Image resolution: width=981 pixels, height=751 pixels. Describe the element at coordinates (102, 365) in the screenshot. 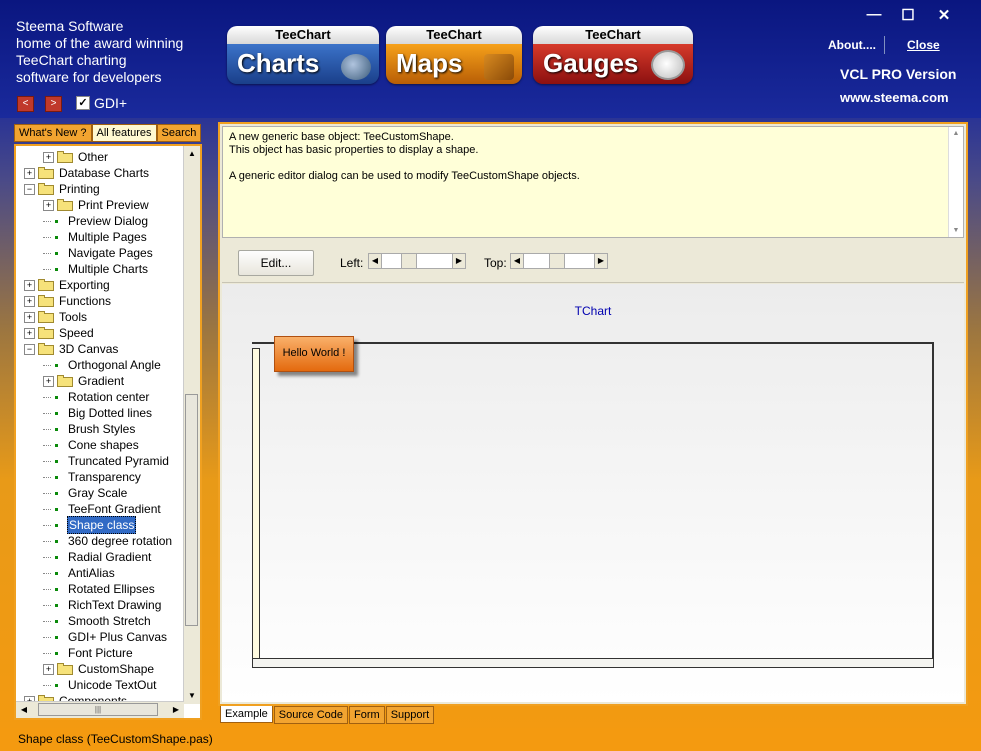

I see `tree-item: Orthogonal Angle` at that location.